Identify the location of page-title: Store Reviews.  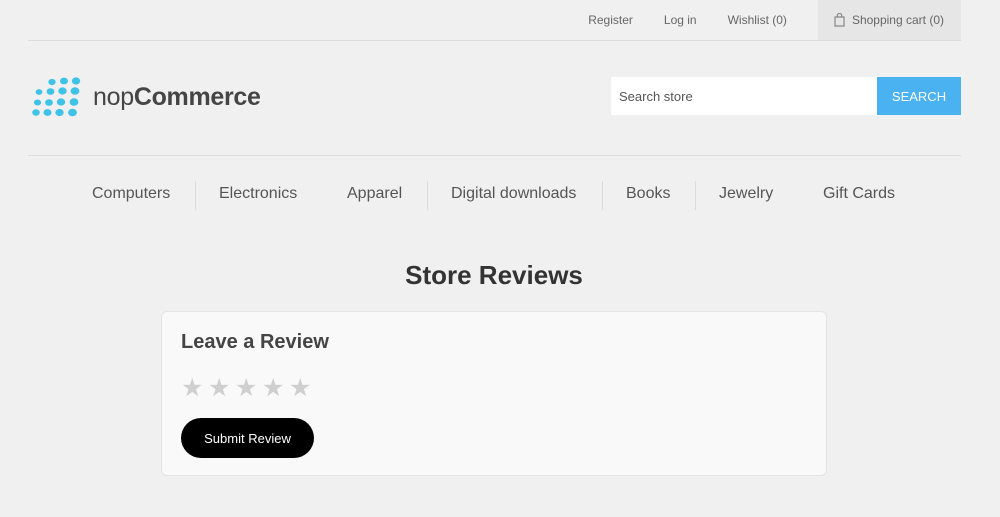
(494, 275).